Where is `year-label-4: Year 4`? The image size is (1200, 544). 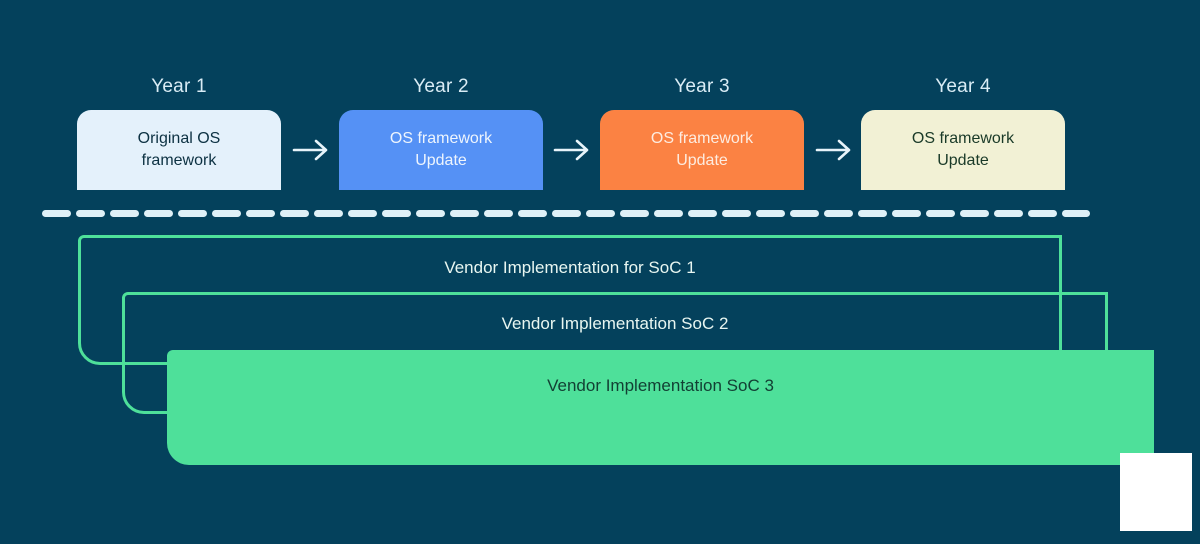
year-label-4: Year 4 is located at coordinates (963, 86).